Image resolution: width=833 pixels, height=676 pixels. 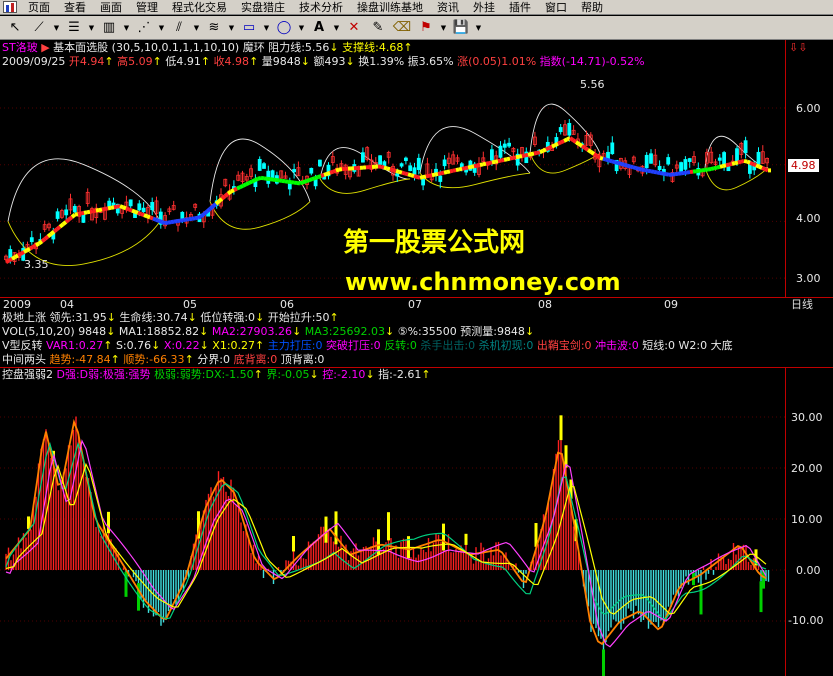 I want to click on menu-plugins-ext: 外挂, so click(x=484, y=7).